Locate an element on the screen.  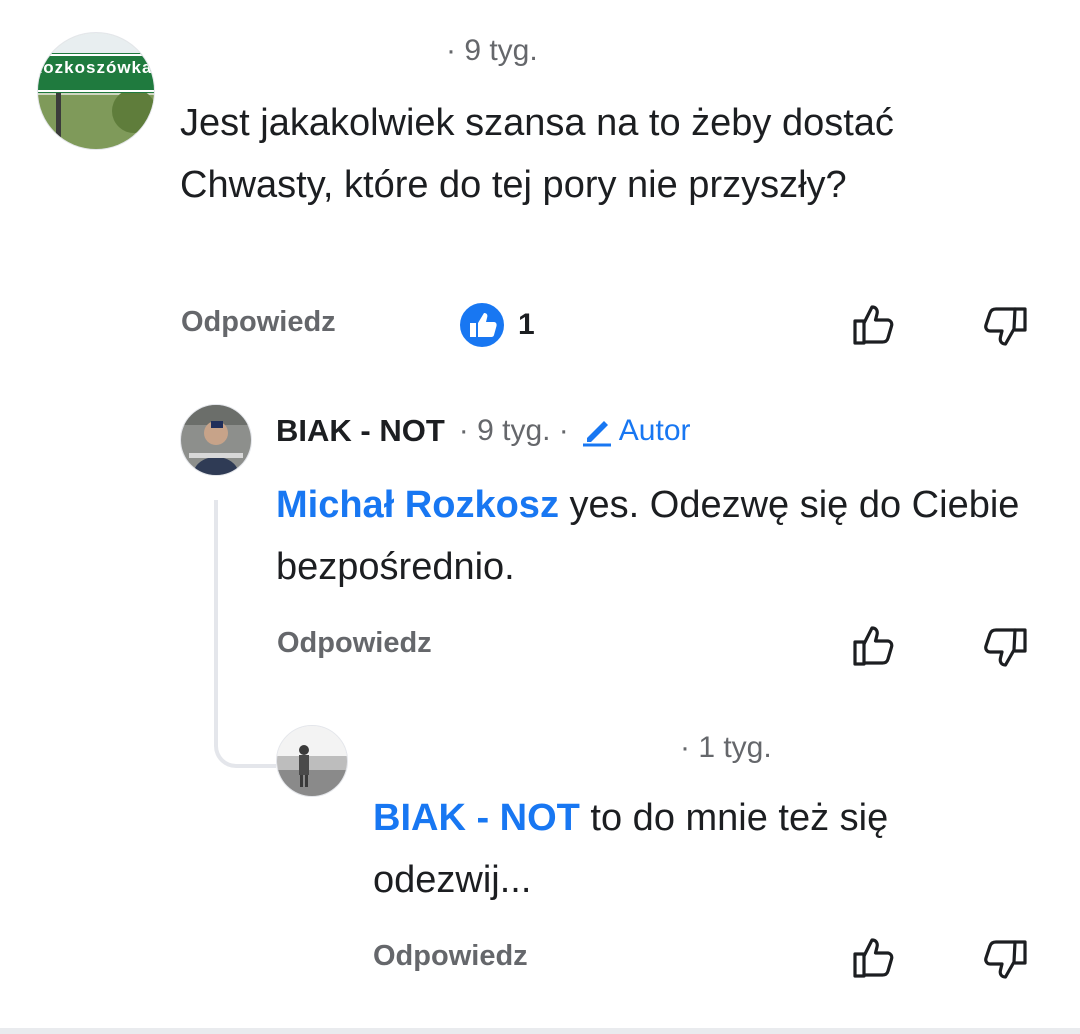
author-badge-label: Autor is located at coordinates (654, 430).